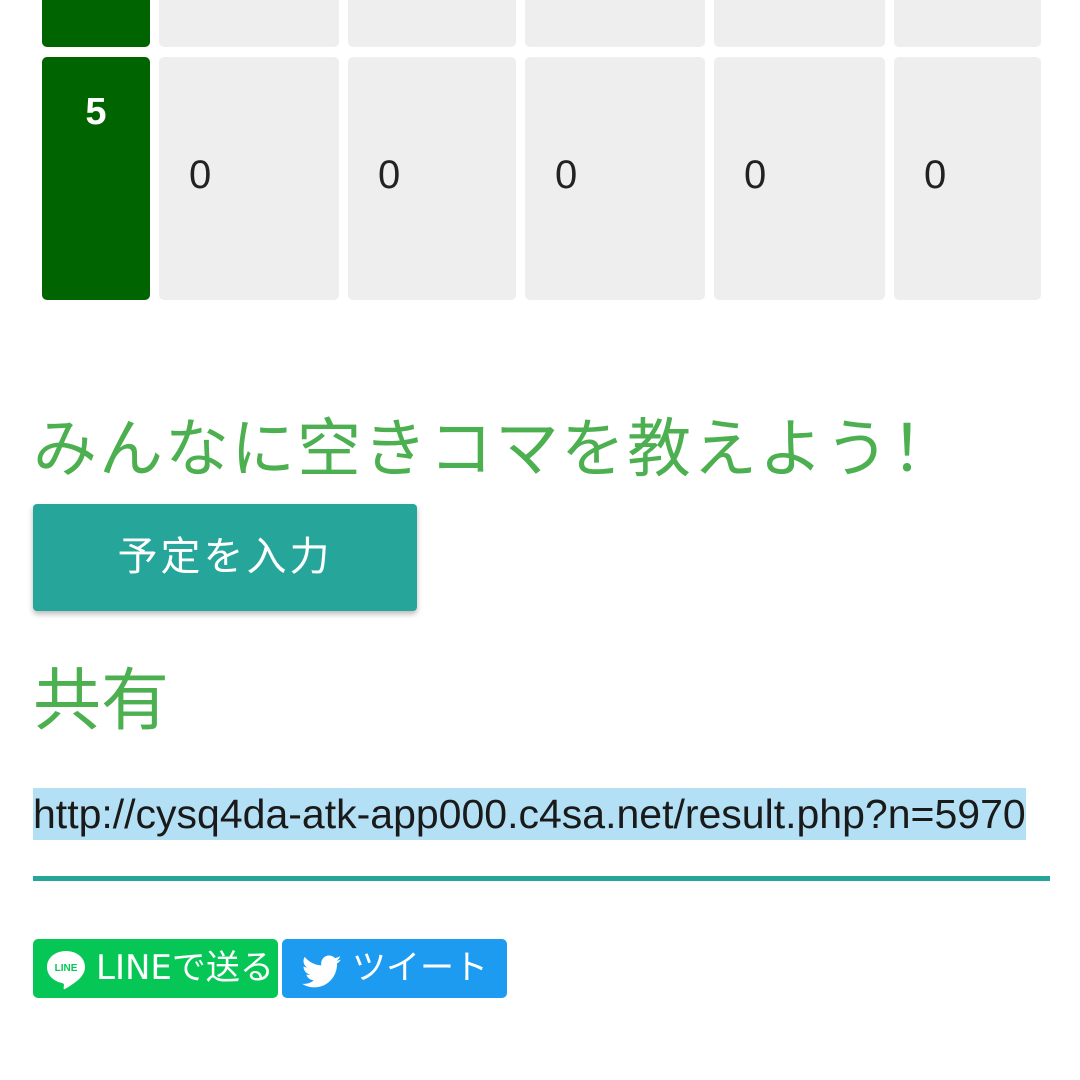 The width and height of the screenshot is (1080, 1080). What do you see at coordinates (96, 23) in the screenshot?
I see `period-cell` at bounding box center [96, 23].